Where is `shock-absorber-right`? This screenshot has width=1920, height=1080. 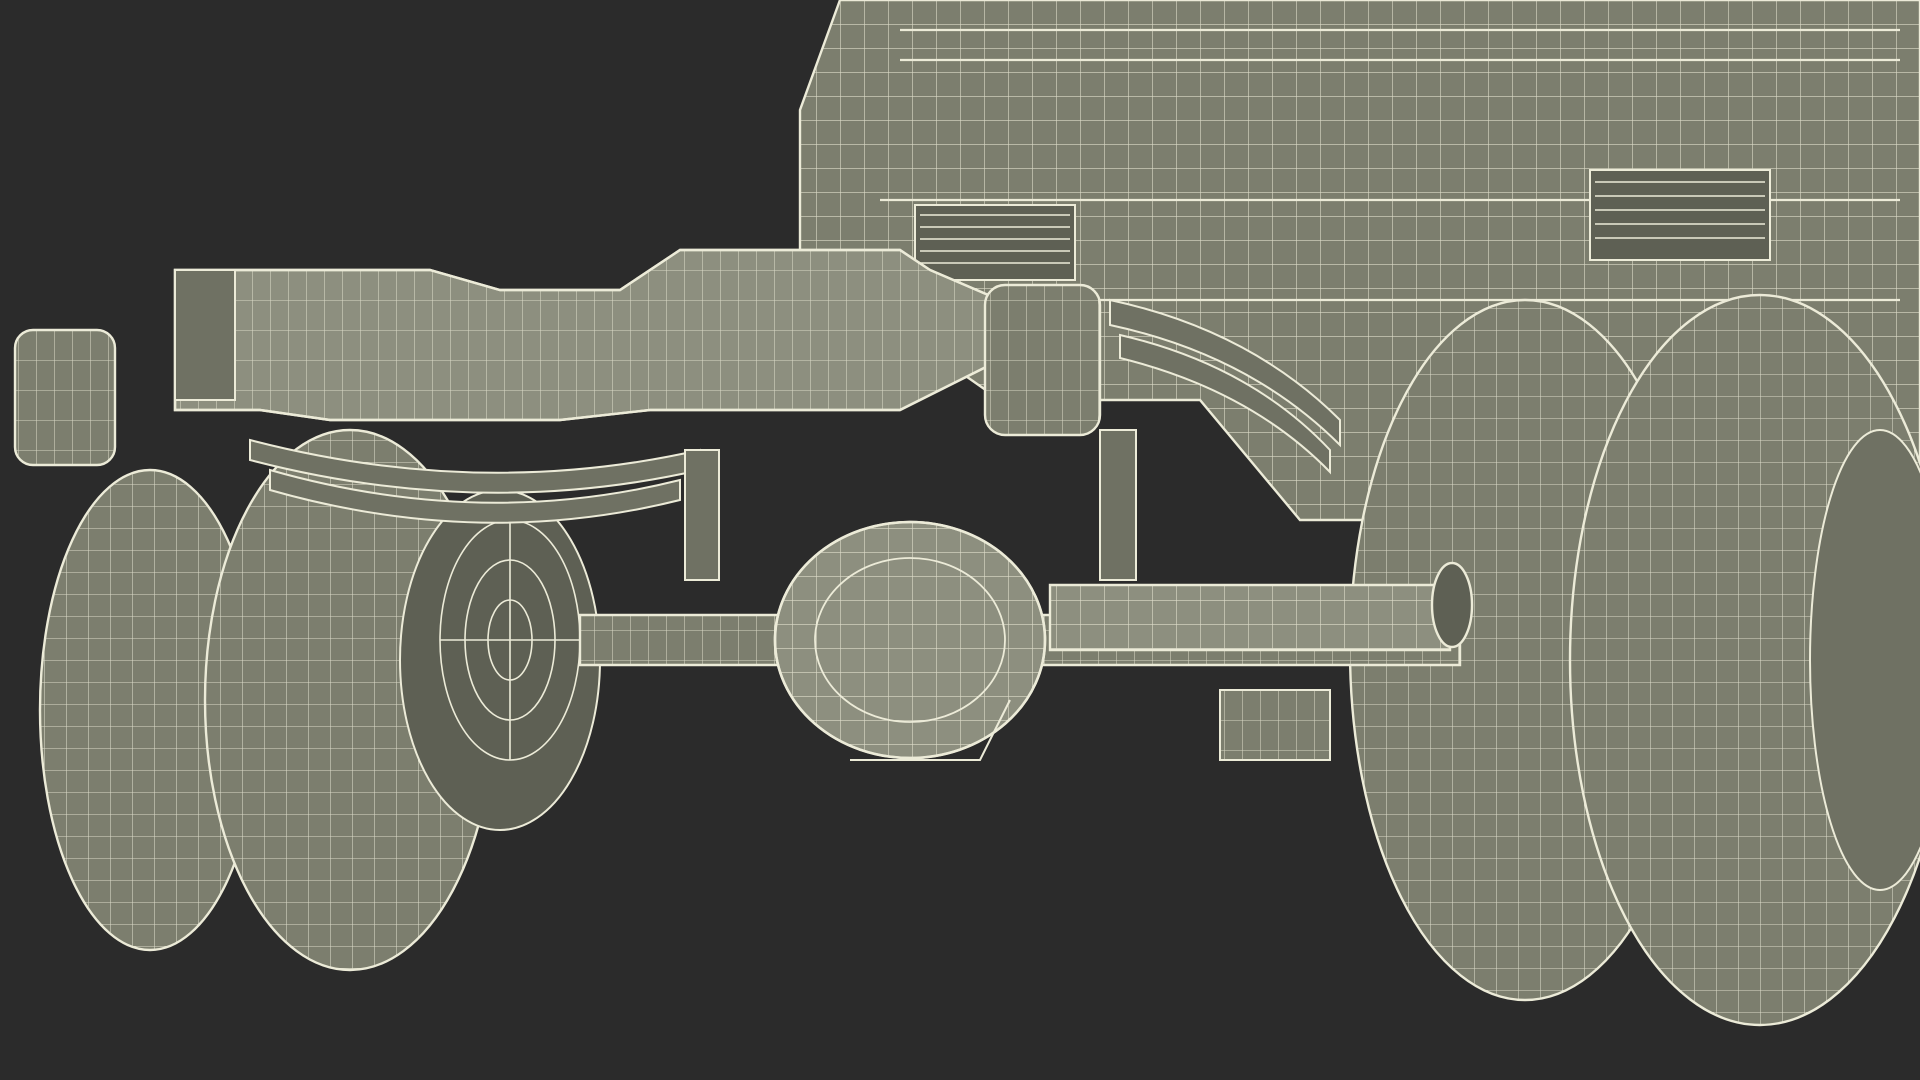
shock-absorber-right is located at coordinates (1118, 505).